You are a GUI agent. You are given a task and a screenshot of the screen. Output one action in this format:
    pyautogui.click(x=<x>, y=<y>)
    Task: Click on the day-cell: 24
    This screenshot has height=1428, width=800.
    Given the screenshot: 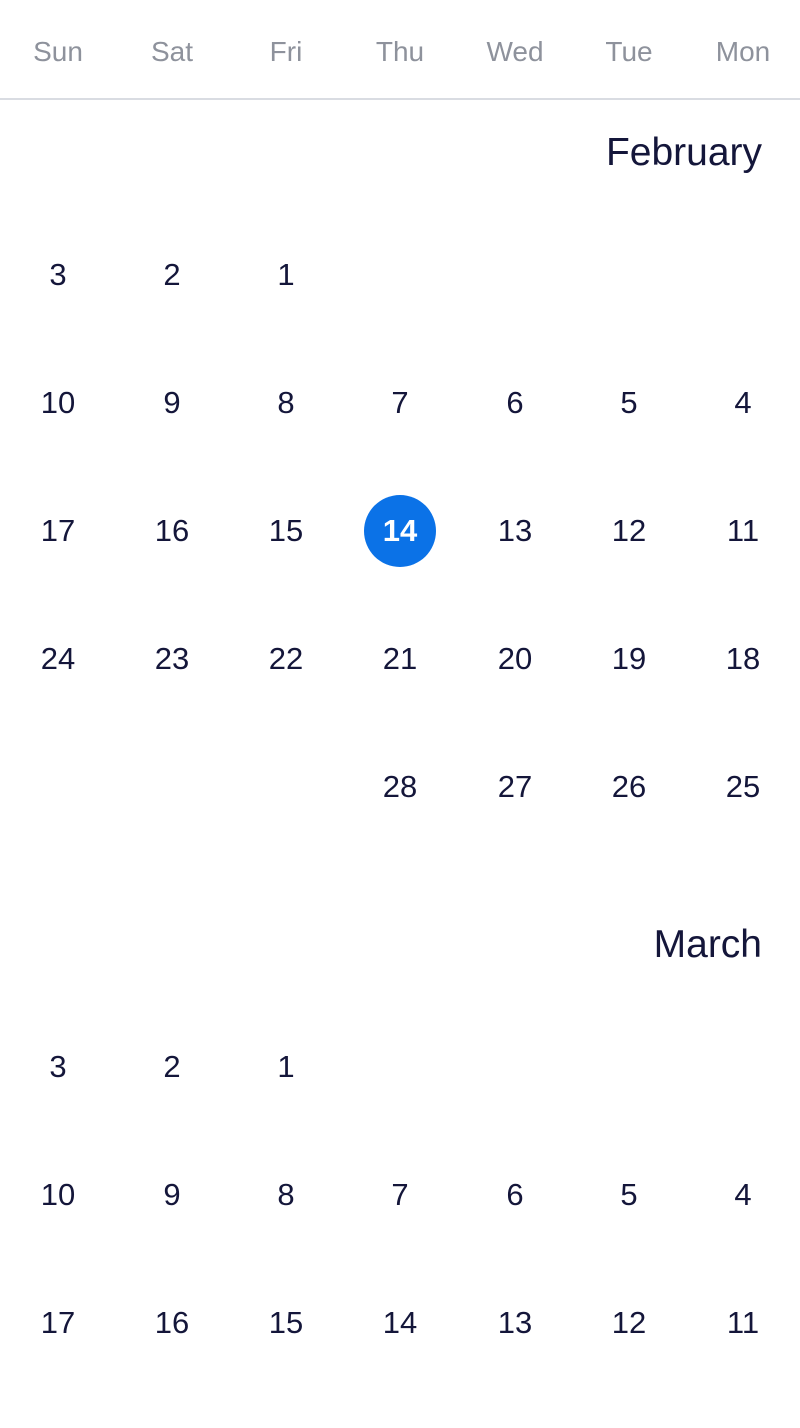 What is the action you would take?
    pyautogui.click(x=58, y=659)
    